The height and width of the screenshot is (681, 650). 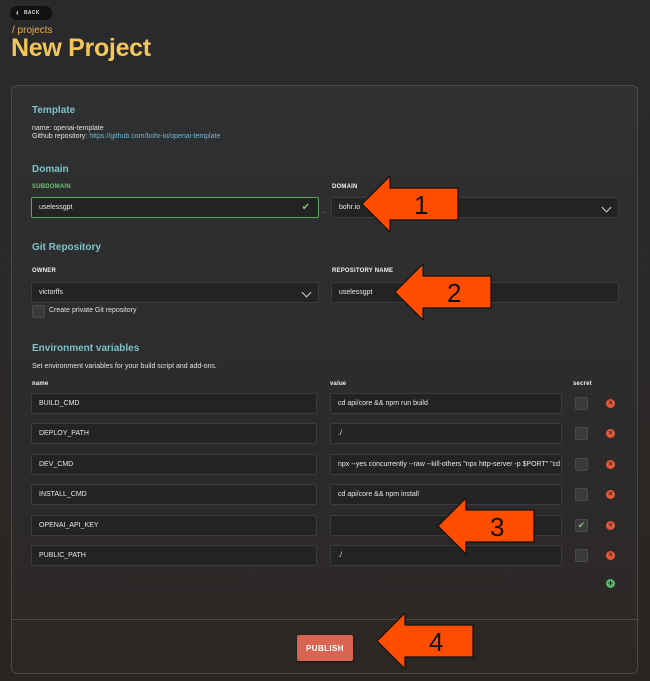 I want to click on env-name-input: OPENAI_API_KEY, so click(x=174, y=525).